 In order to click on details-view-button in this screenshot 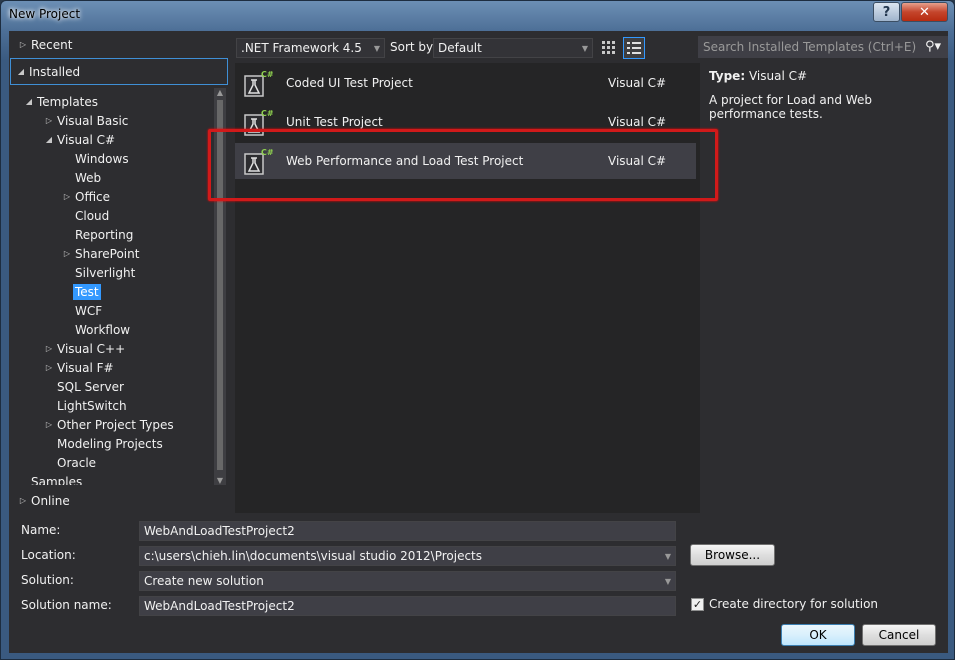, I will do `click(634, 48)`.